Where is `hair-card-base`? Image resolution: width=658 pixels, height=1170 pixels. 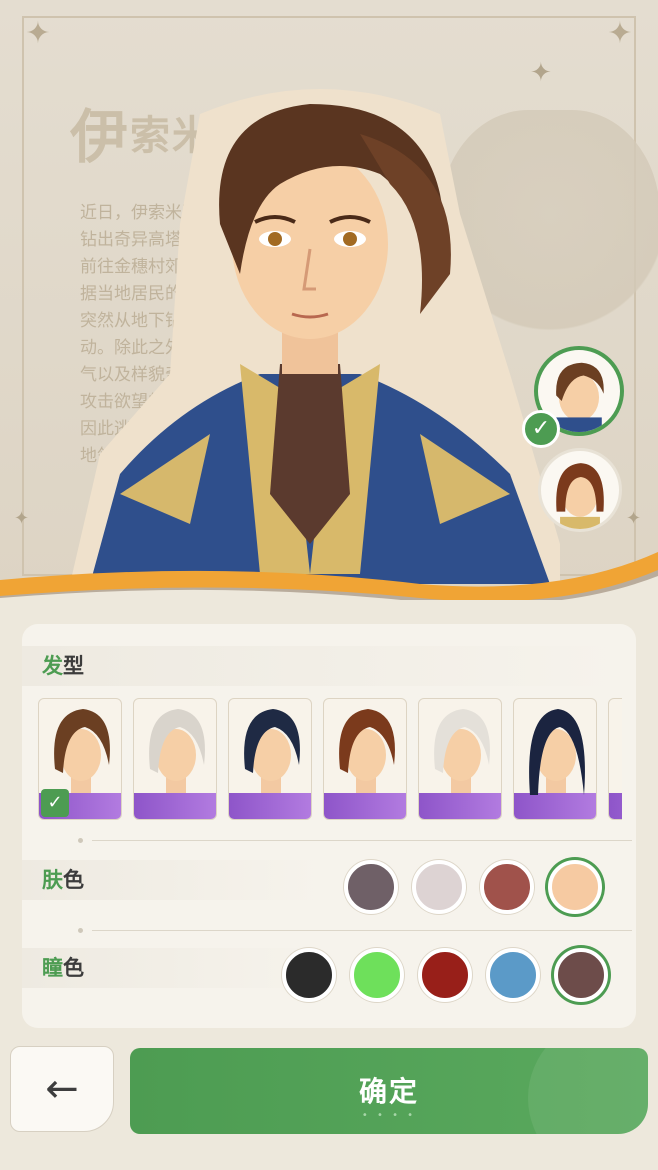 hair-card-base is located at coordinates (615, 806).